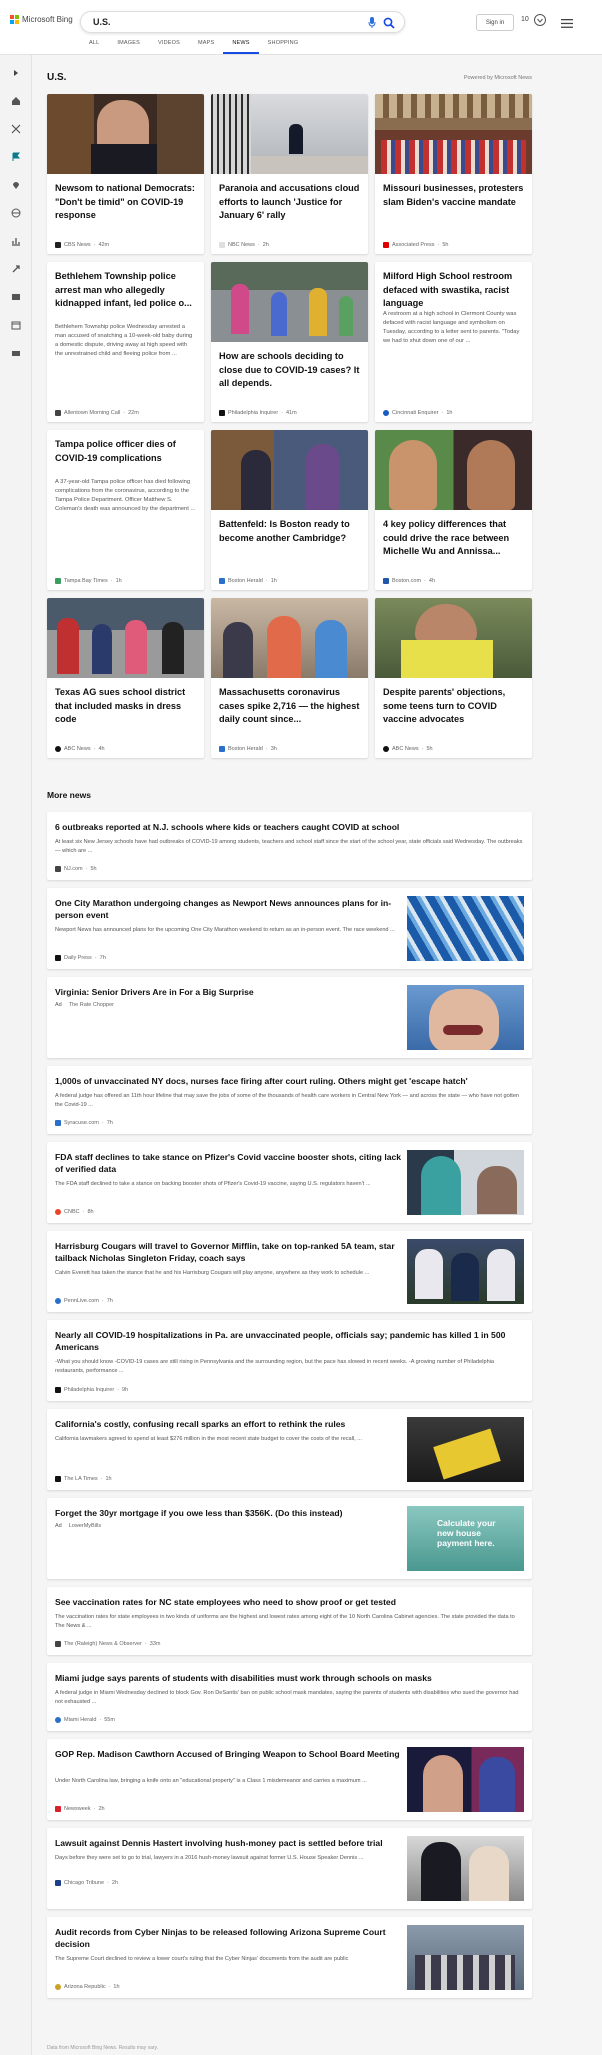 Image resolution: width=602 pixels, height=2055 pixels. Describe the element at coordinates (372, 25) in the screenshot. I see `microphone-icon` at that location.